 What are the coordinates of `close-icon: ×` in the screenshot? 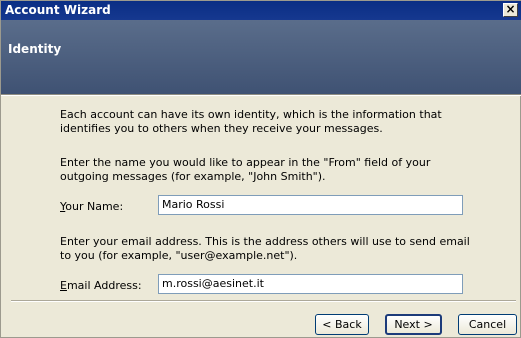 It's located at (510, 10).